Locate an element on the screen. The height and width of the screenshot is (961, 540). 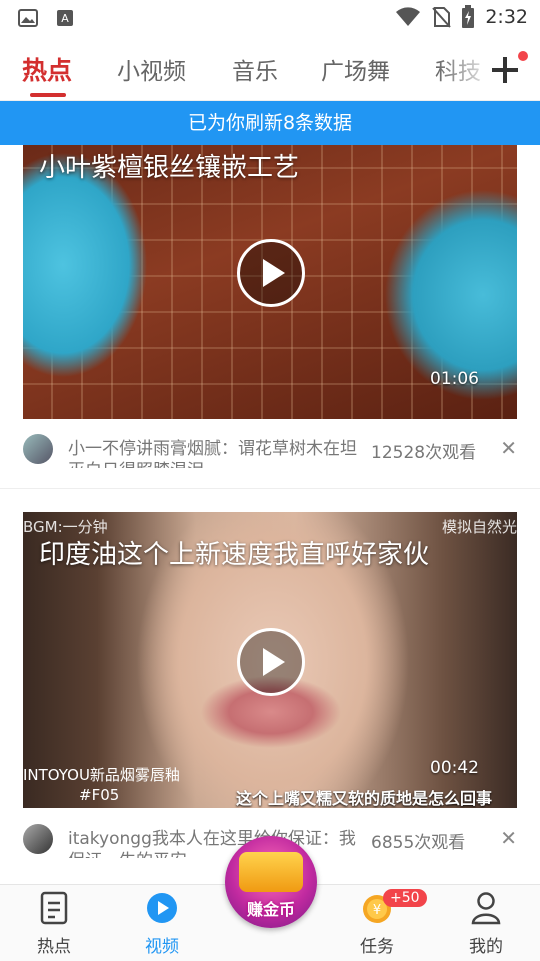
task-badge: +50 is located at coordinates (405, 898).